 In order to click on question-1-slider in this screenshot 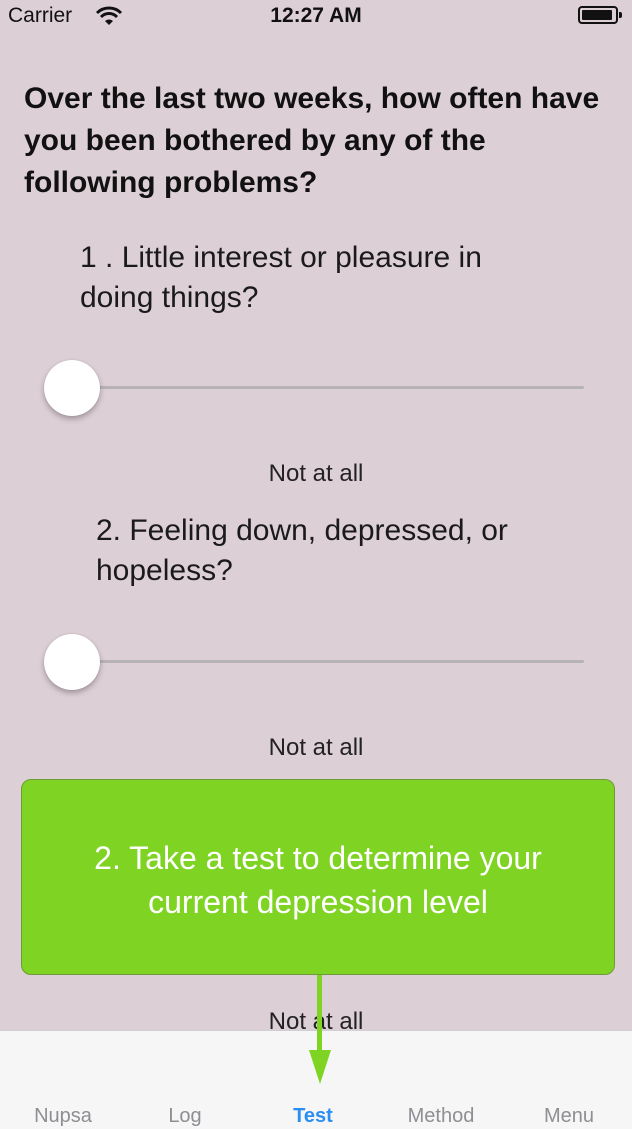, I will do `click(314, 388)`.